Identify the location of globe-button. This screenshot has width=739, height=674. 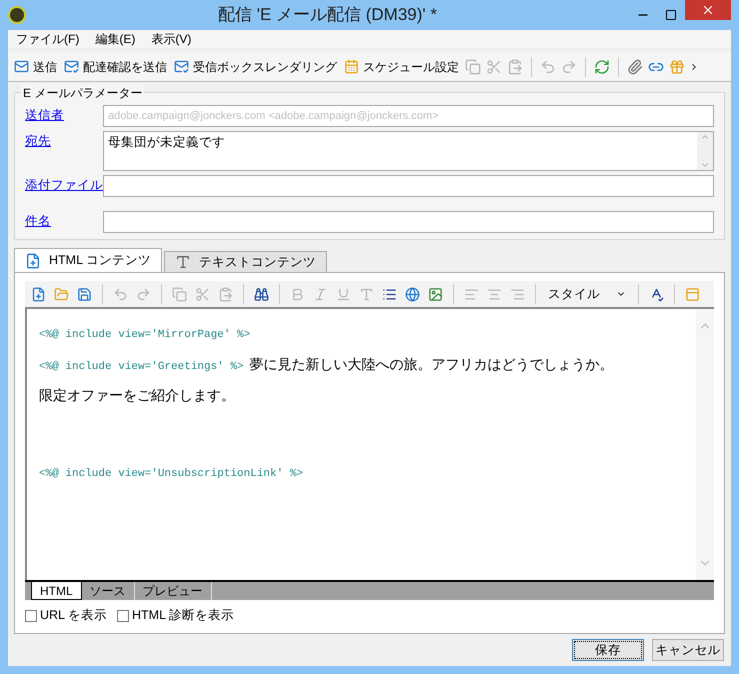
(412, 294).